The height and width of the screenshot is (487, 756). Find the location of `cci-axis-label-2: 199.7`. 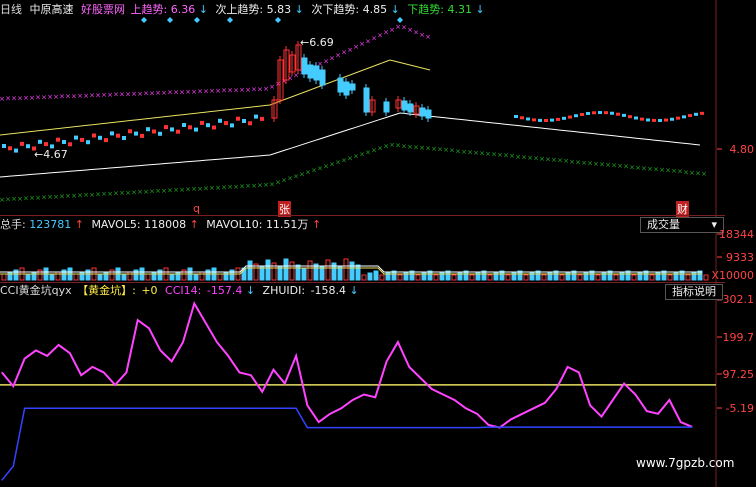

cci-axis-label-2: 199.7 is located at coordinates (738, 337).